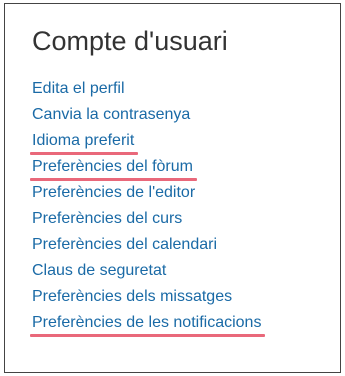  I want to click on list-item: Preferències dels missatges, so click(182, 297).